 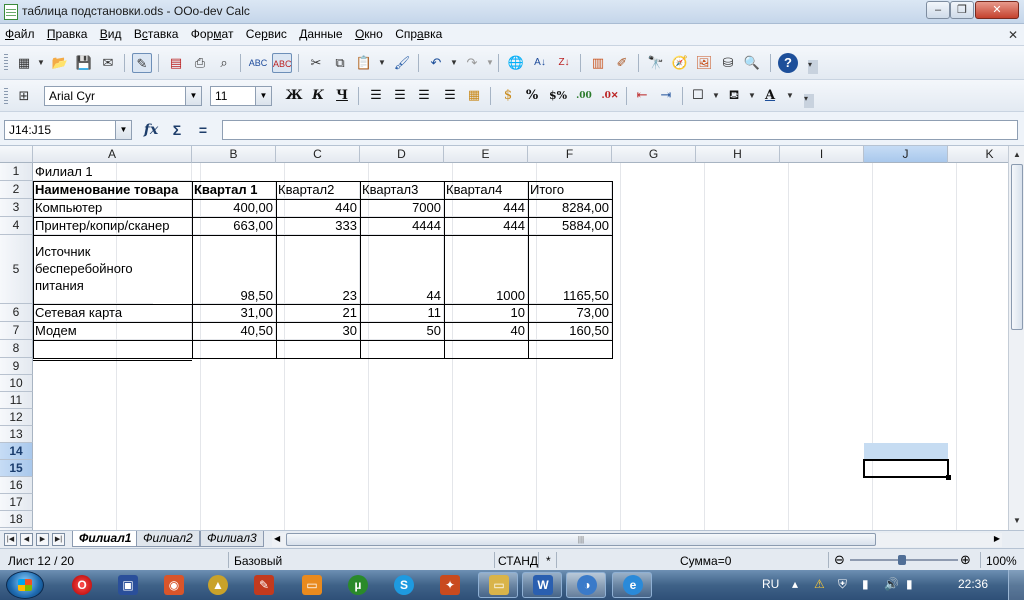 I want to click on row-header-6: 6, so click(x=16, y=313).